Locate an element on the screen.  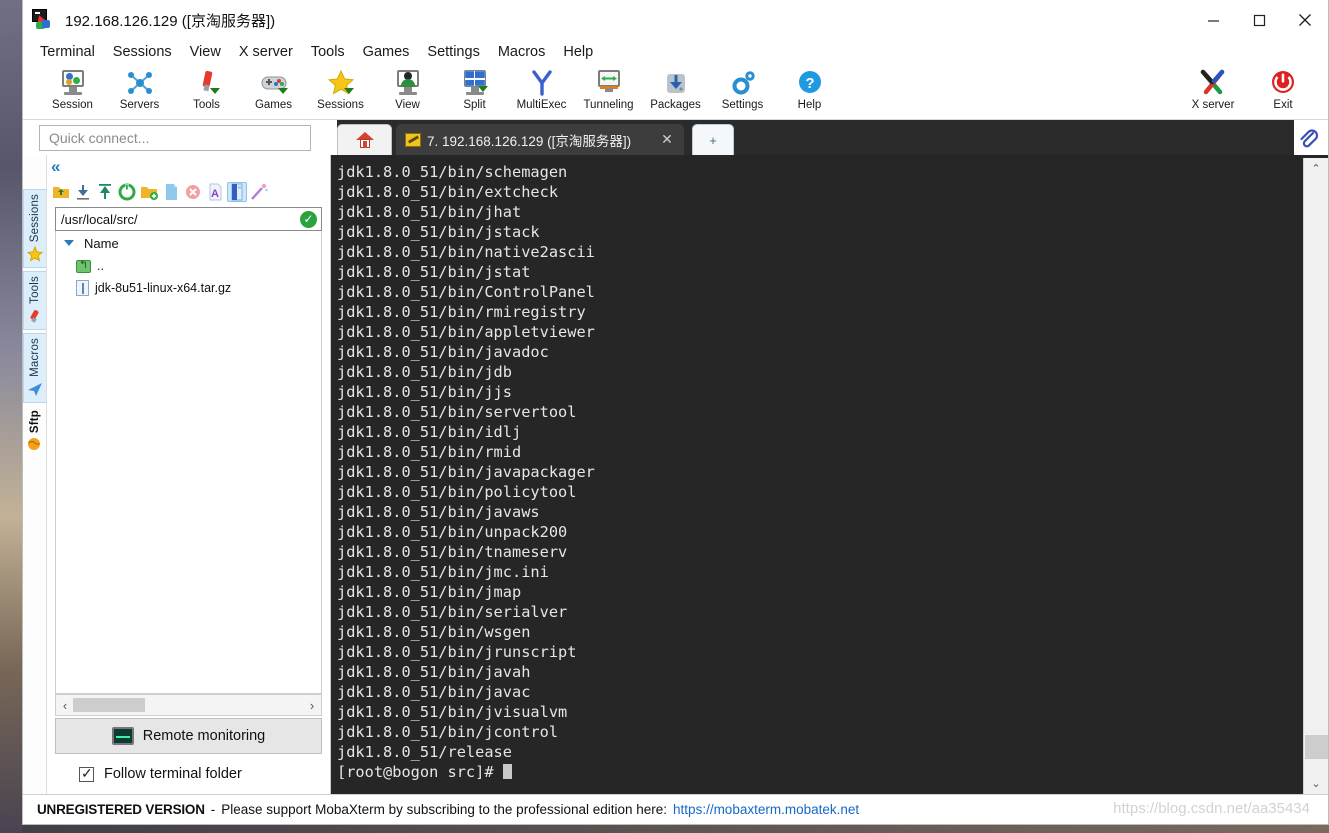
vscroll-thumb is located at coordinates (1316, 747).